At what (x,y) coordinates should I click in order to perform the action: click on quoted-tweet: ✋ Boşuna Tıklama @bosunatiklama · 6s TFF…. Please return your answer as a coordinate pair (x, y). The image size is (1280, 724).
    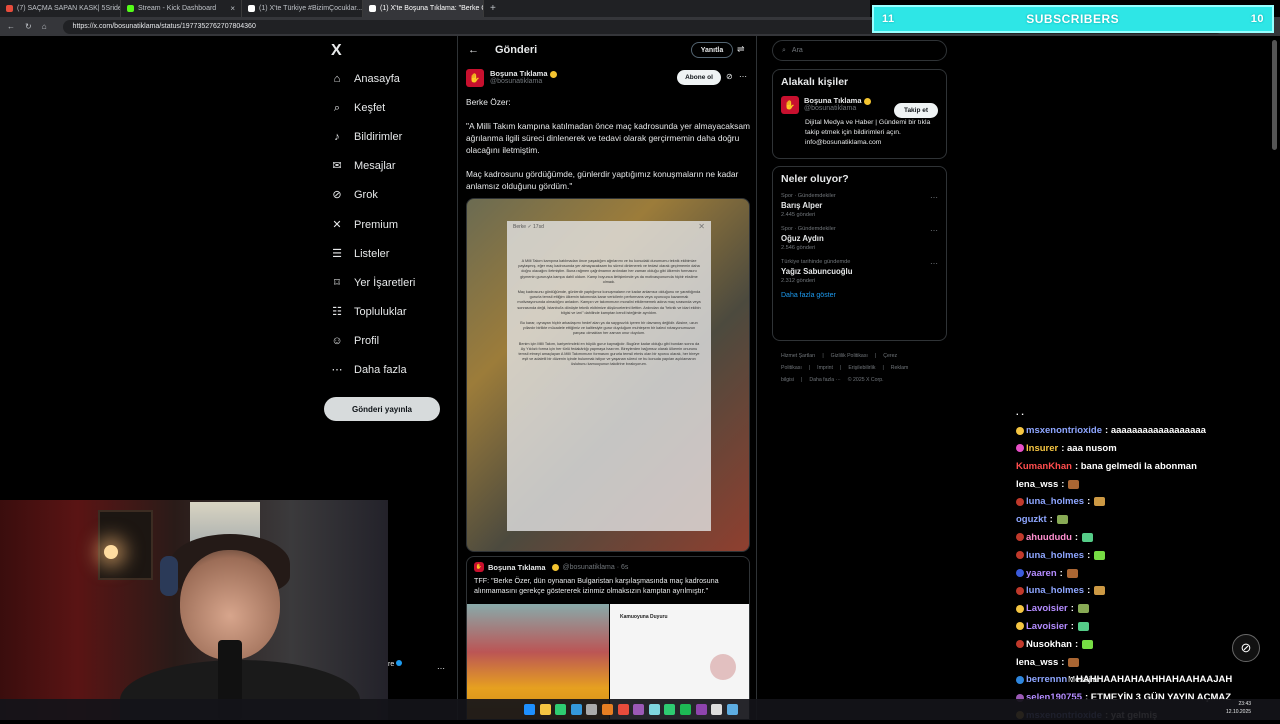
    Looking at the image, I should click on (608, 638).